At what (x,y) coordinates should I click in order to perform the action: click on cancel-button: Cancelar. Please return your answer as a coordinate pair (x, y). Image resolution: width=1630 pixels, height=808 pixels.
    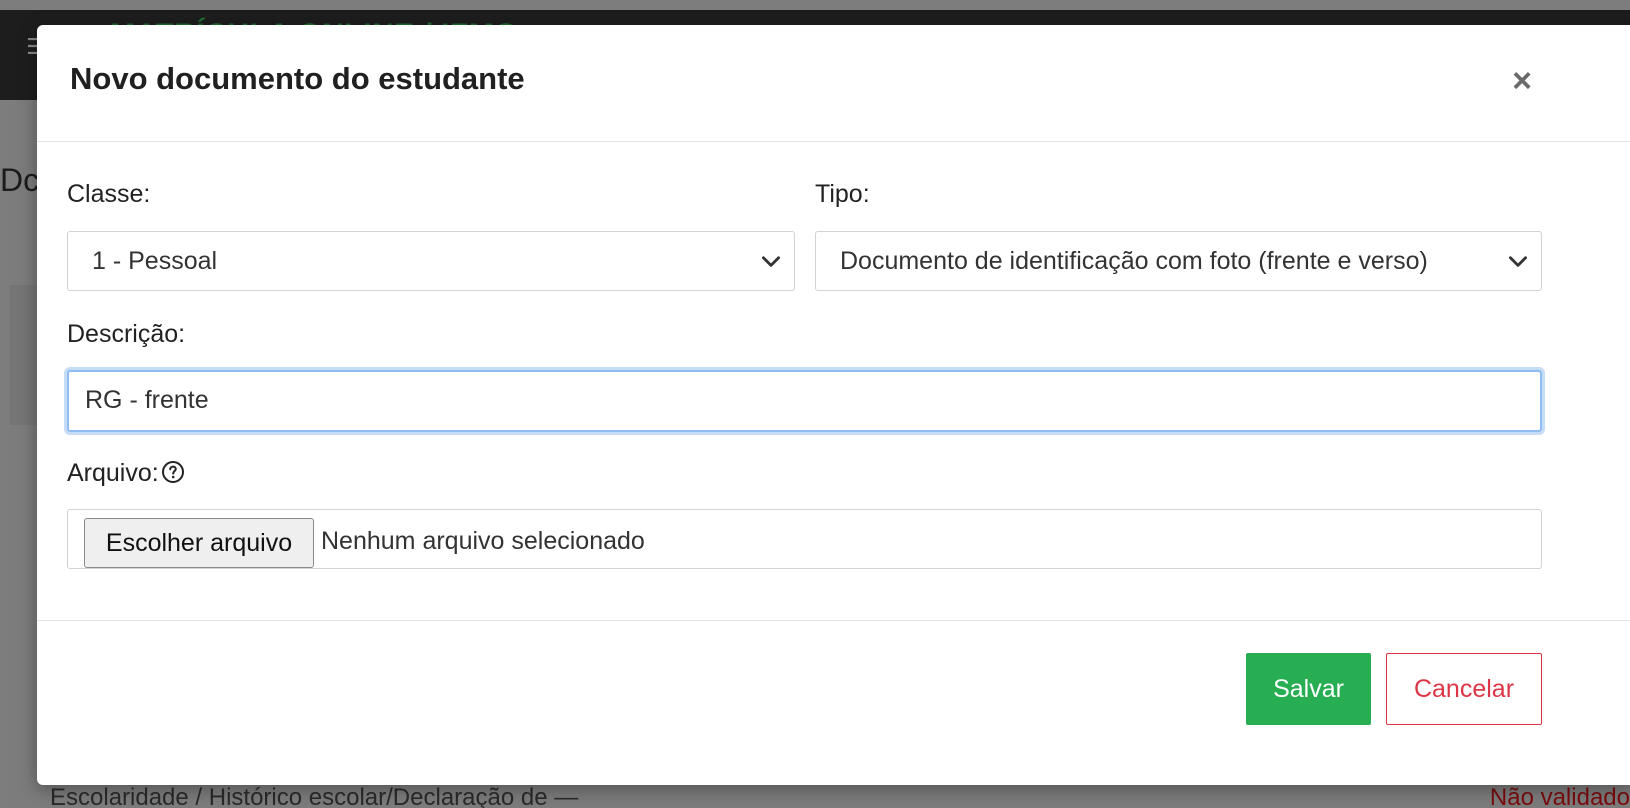
    Looking at the image, I should click on (1464, 689).